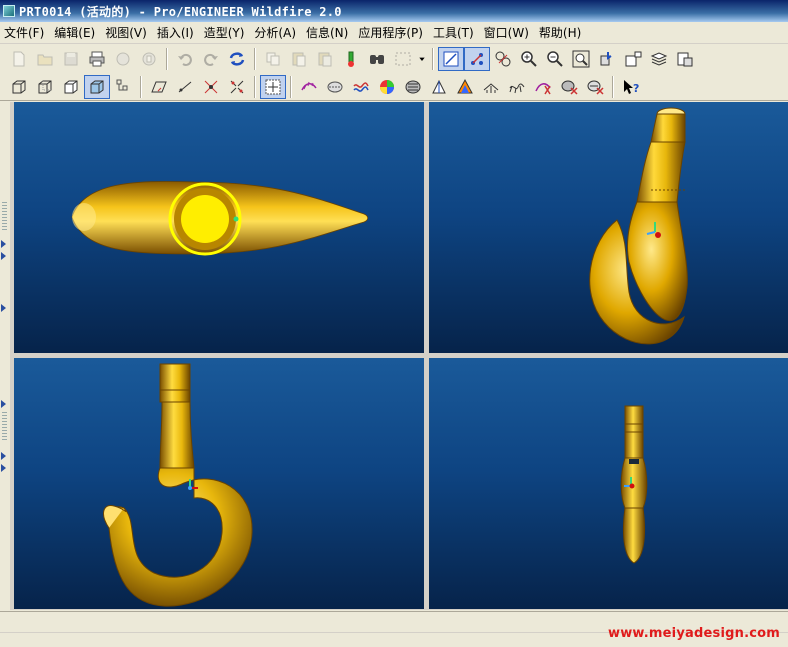  What do you see at coordinates (685, 59) in the screenshot?
I see `view-manager-icon` at bounding box center [685, 59].